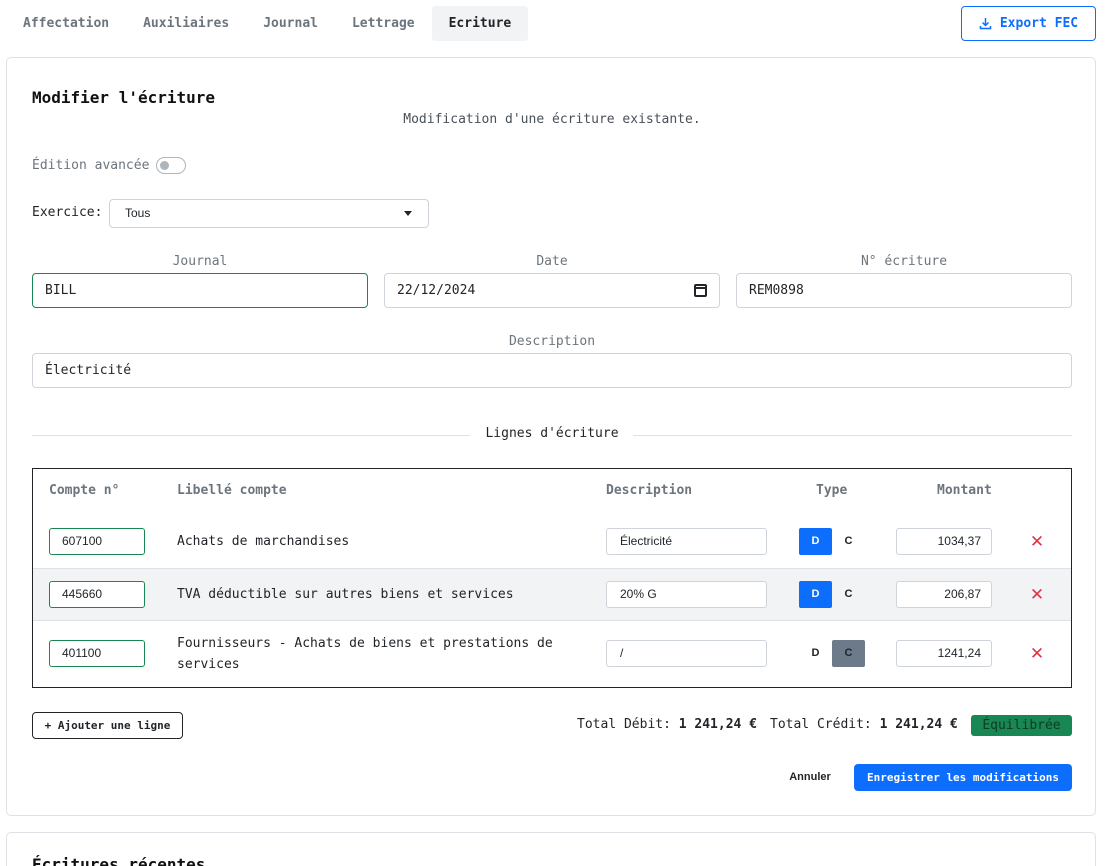 The height and width of the screenshot is (866, 1115). What do you see at coordinates (686, 594) in the screenshot?
I see `line-description-input: 20% G` at bounding box center [686, 594].